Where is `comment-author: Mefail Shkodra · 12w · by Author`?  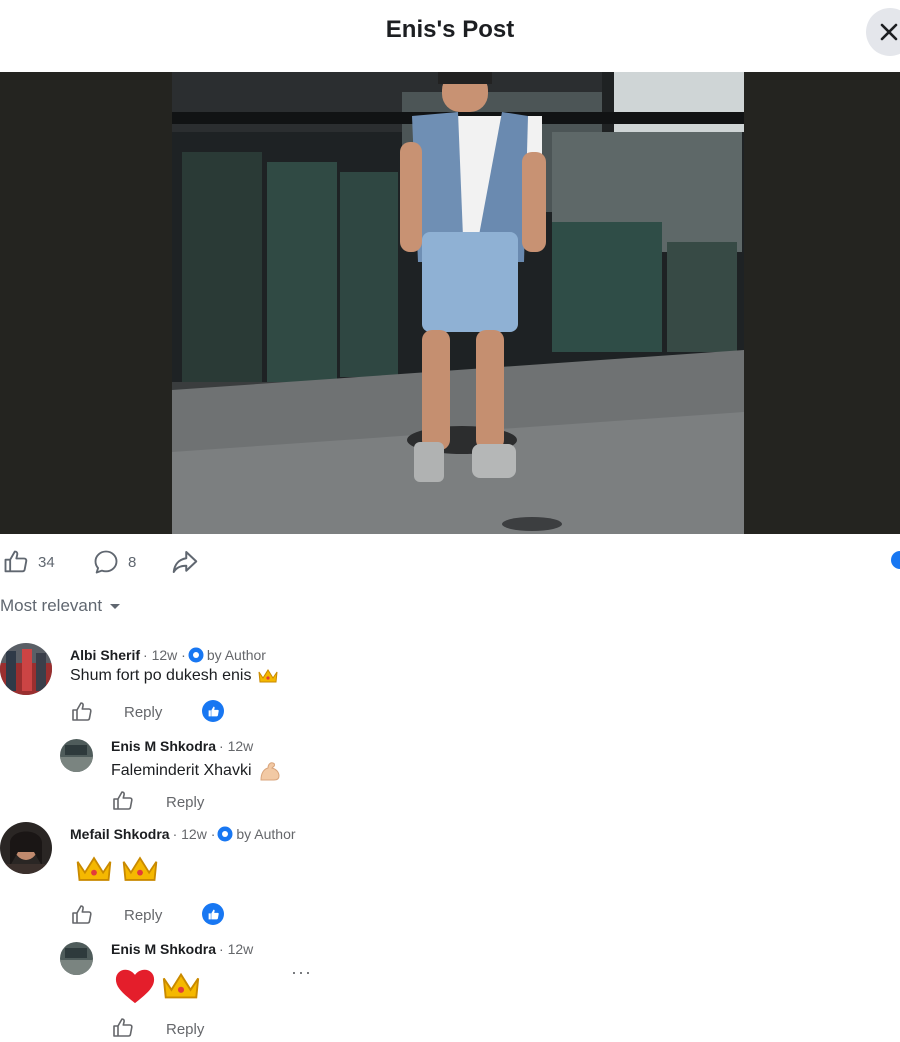 comment-author: Mefail Shkodra · 12w · by Author is located at coordinates (183, 834).